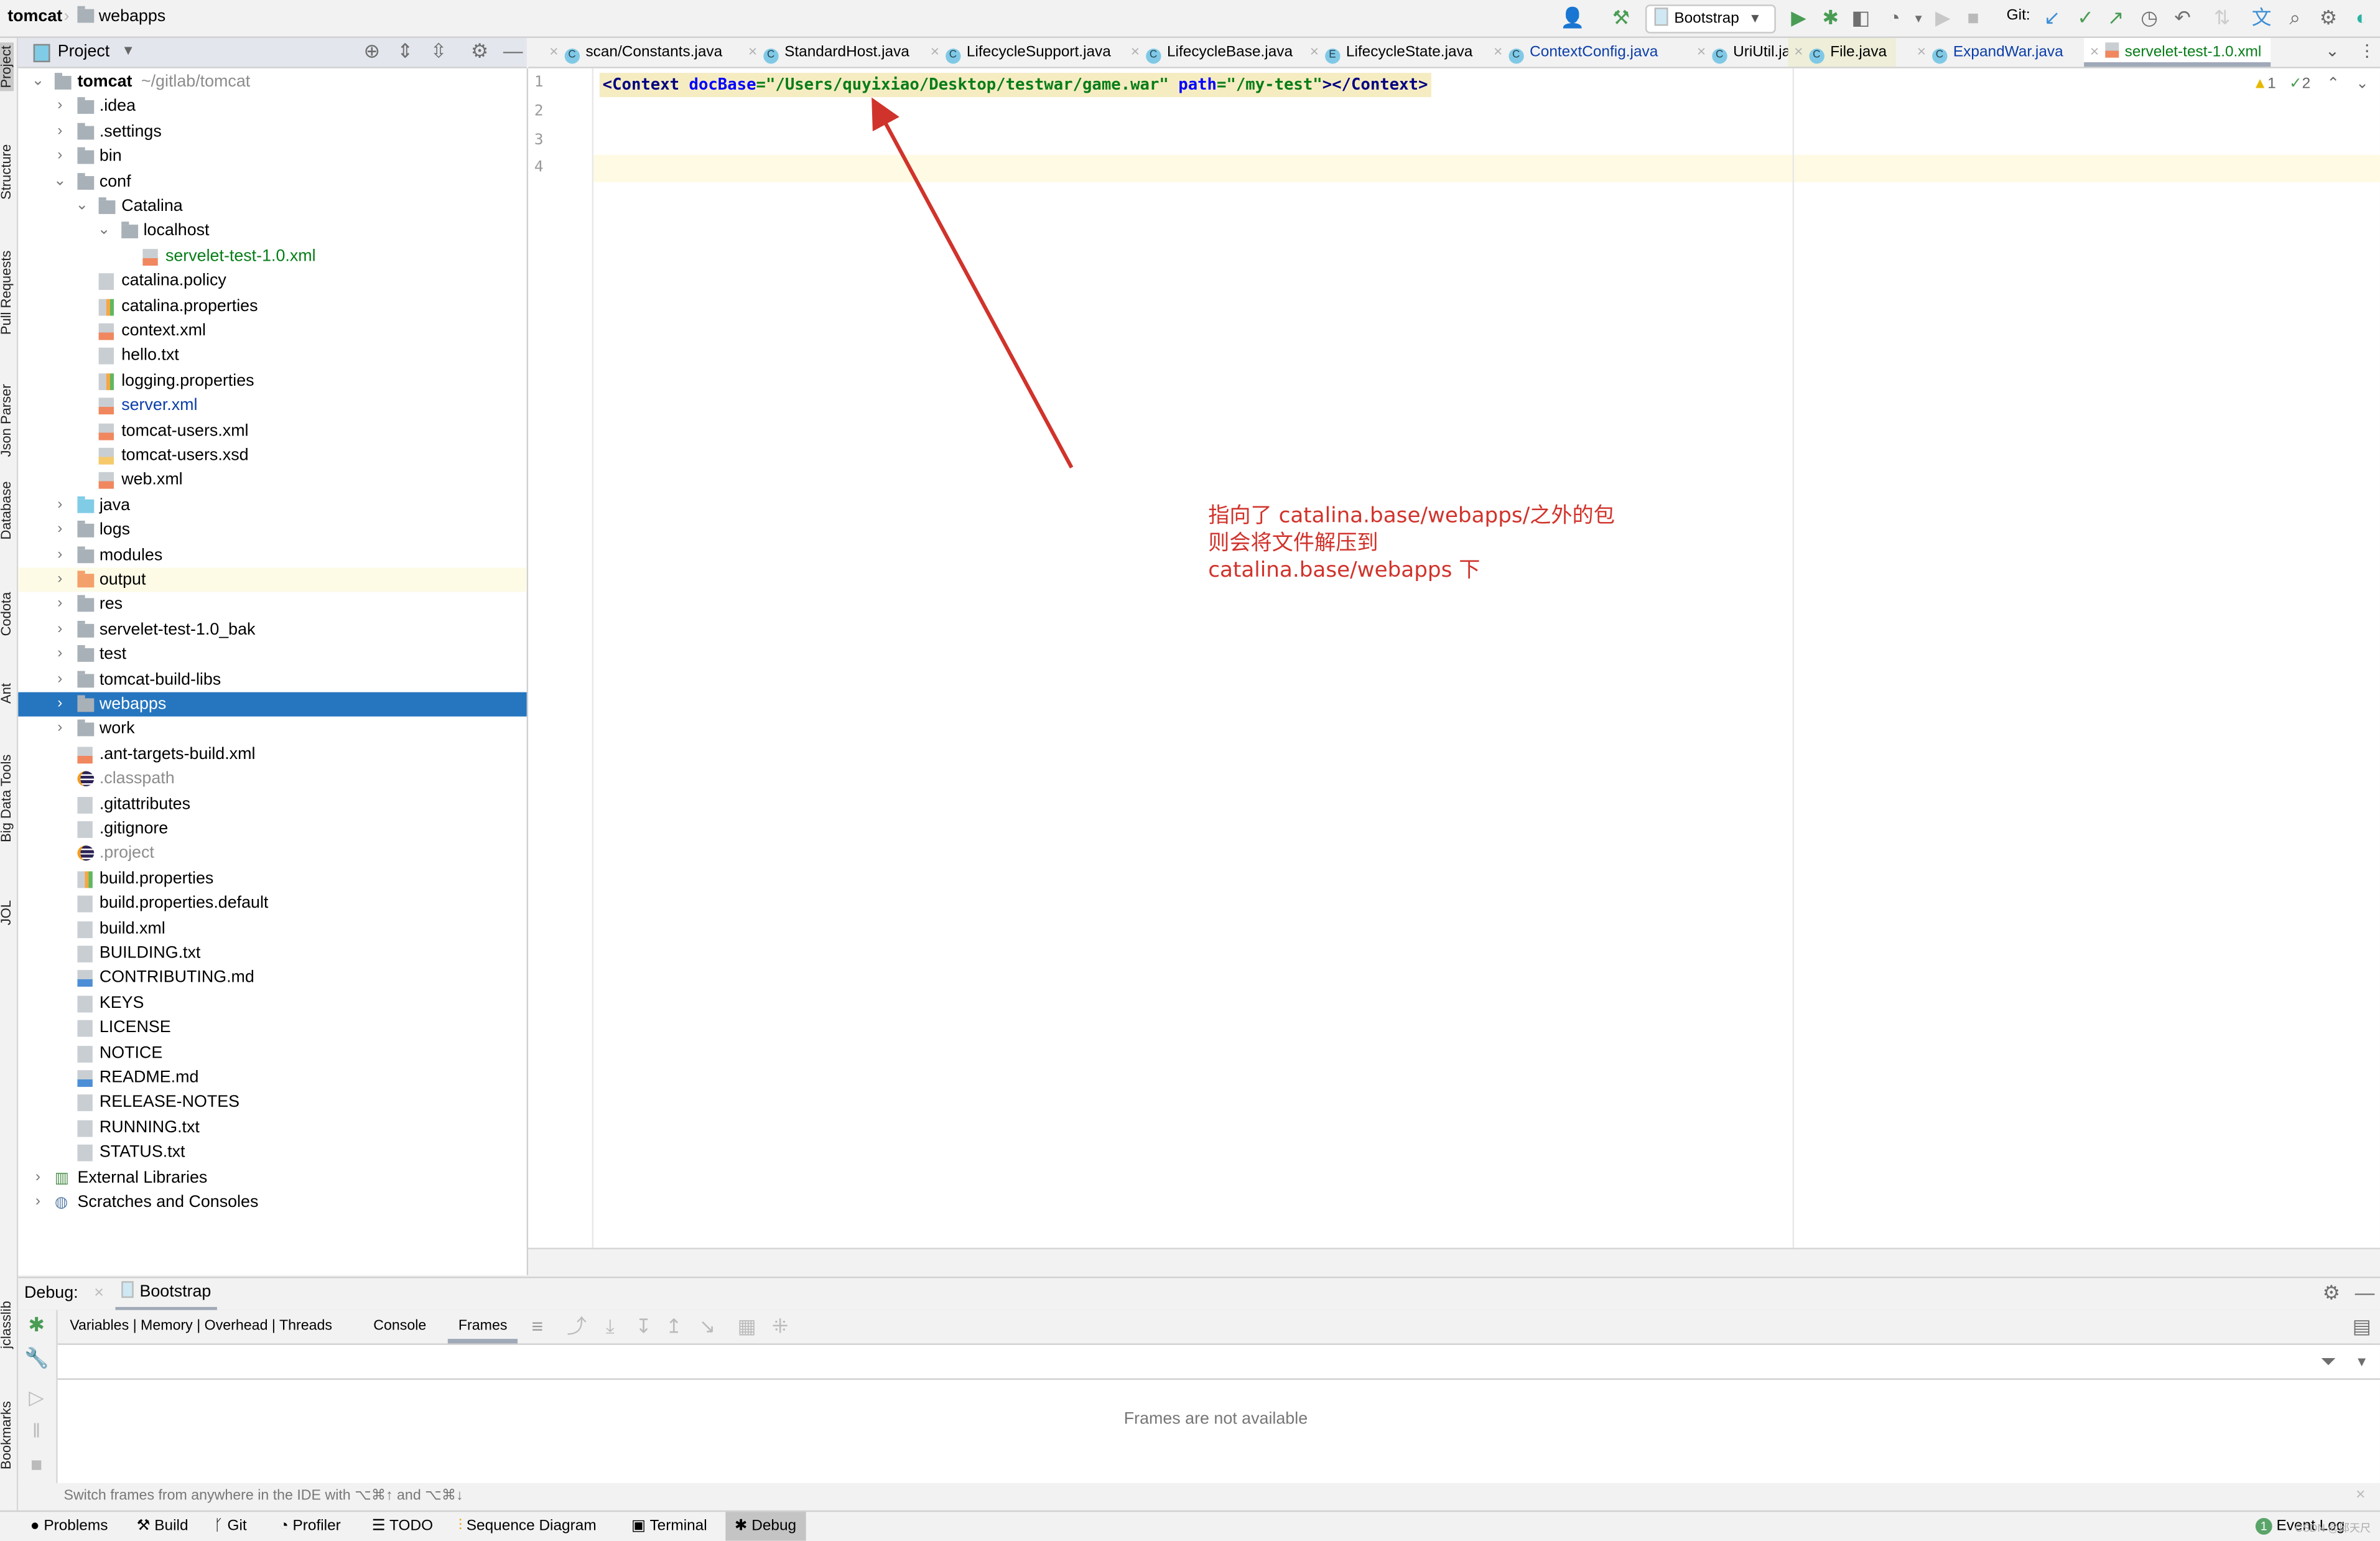 The width and height of the screenshot is (2380, 1541). Describe the element at coordinates (1894, 18) in the screenshot. I see `profile-icon: ◔` at that location.